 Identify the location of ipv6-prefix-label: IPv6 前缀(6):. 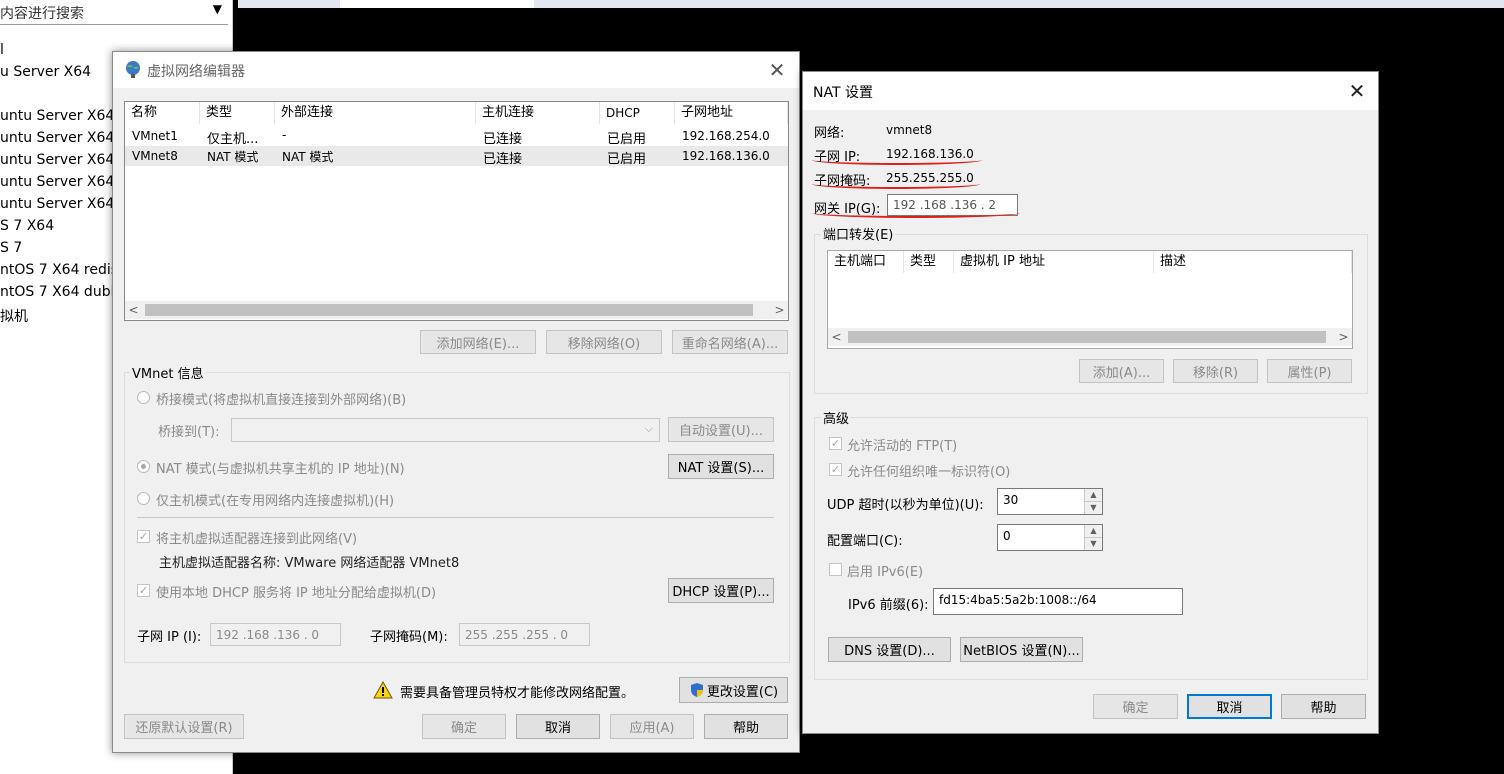
(888, 605).